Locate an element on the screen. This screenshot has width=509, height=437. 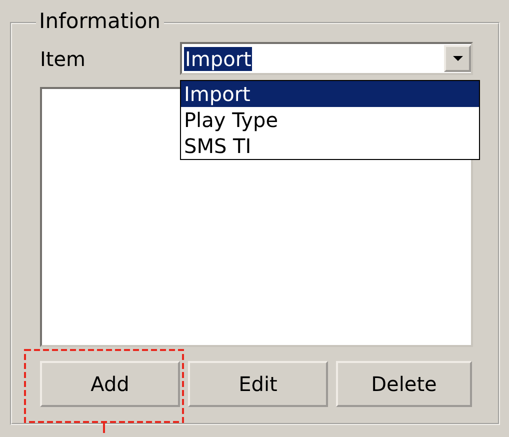
dropdown-option: Import is located at coordinates (330, 94).